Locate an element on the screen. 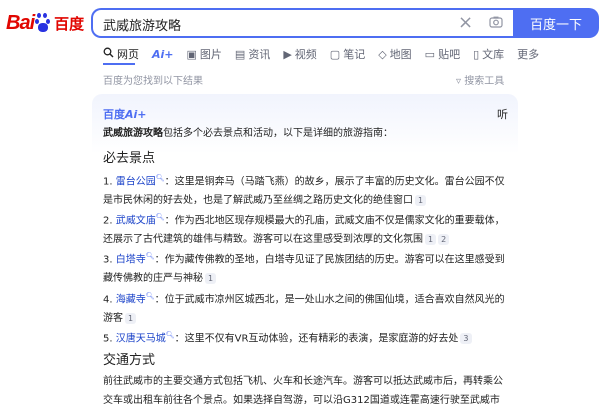 This screenshot has width=607, height=414. tab-map: ◇ 地图 is located at coordinates (394, 54).